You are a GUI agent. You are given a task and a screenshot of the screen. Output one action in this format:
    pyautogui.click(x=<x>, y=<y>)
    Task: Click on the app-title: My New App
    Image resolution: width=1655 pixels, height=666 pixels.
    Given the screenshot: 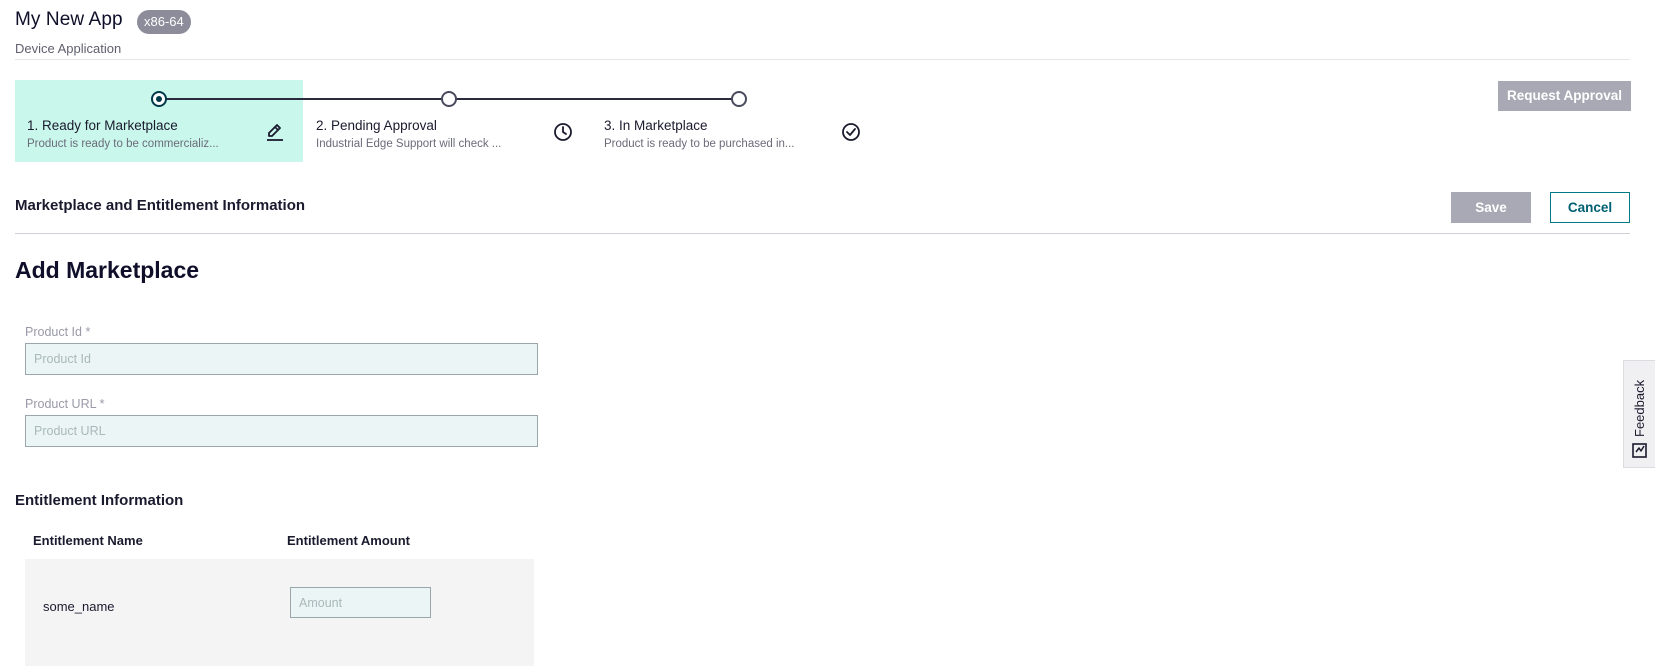 What is the action you would take?
    pyautogui.click(x=69, y=19)
    